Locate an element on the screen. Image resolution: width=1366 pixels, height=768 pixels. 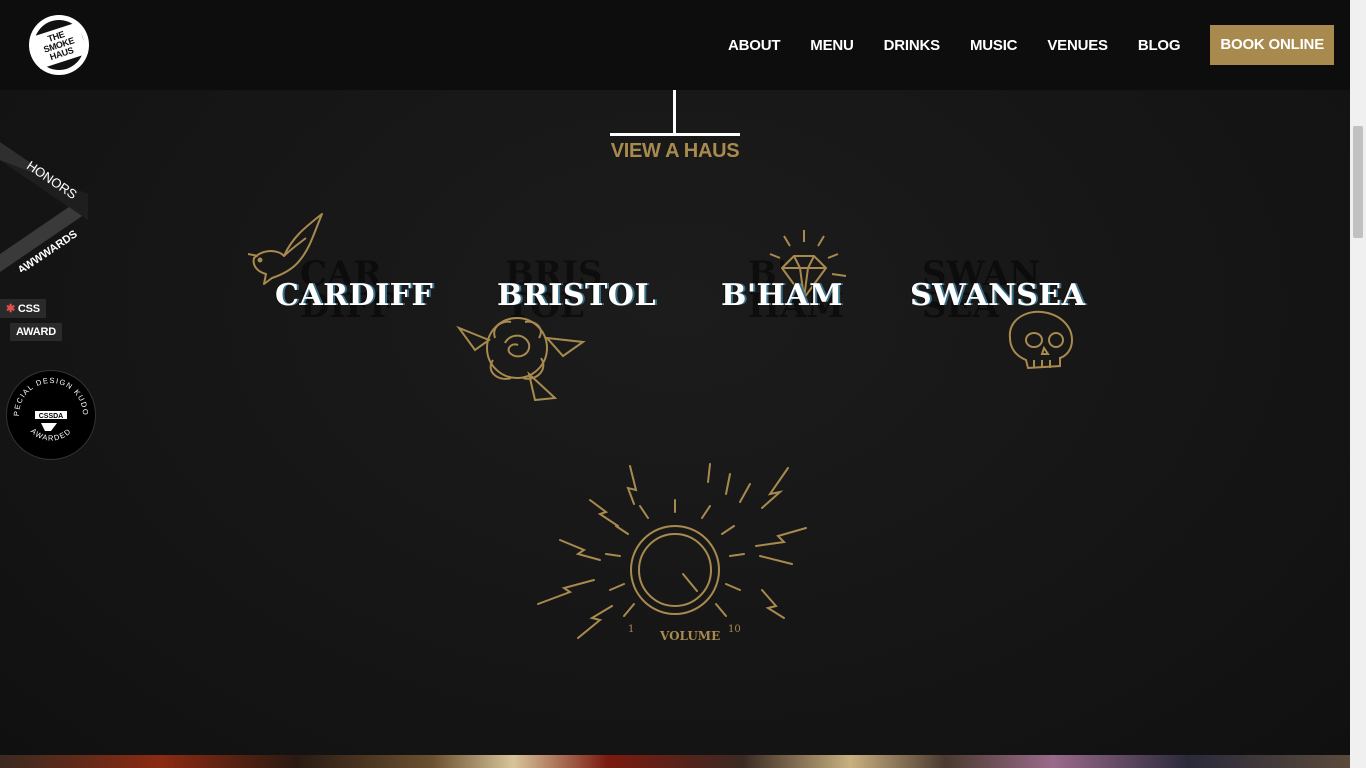
view-a-haus-heading: VIEW A HAUS is located at coordinates (675, 151).